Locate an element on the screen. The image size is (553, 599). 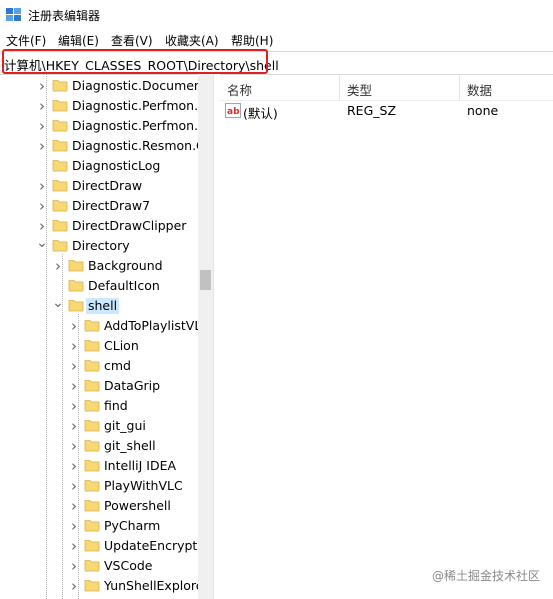
tree-node: › AddToPlaylistVL is located at coordinates (100, 326).